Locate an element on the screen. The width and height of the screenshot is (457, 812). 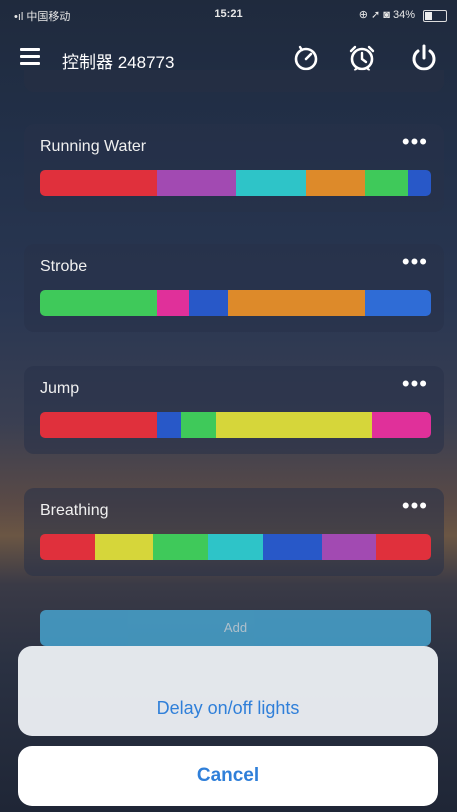
mode-card-breathing: Breathing ••• is located at coordinates (234, 532).